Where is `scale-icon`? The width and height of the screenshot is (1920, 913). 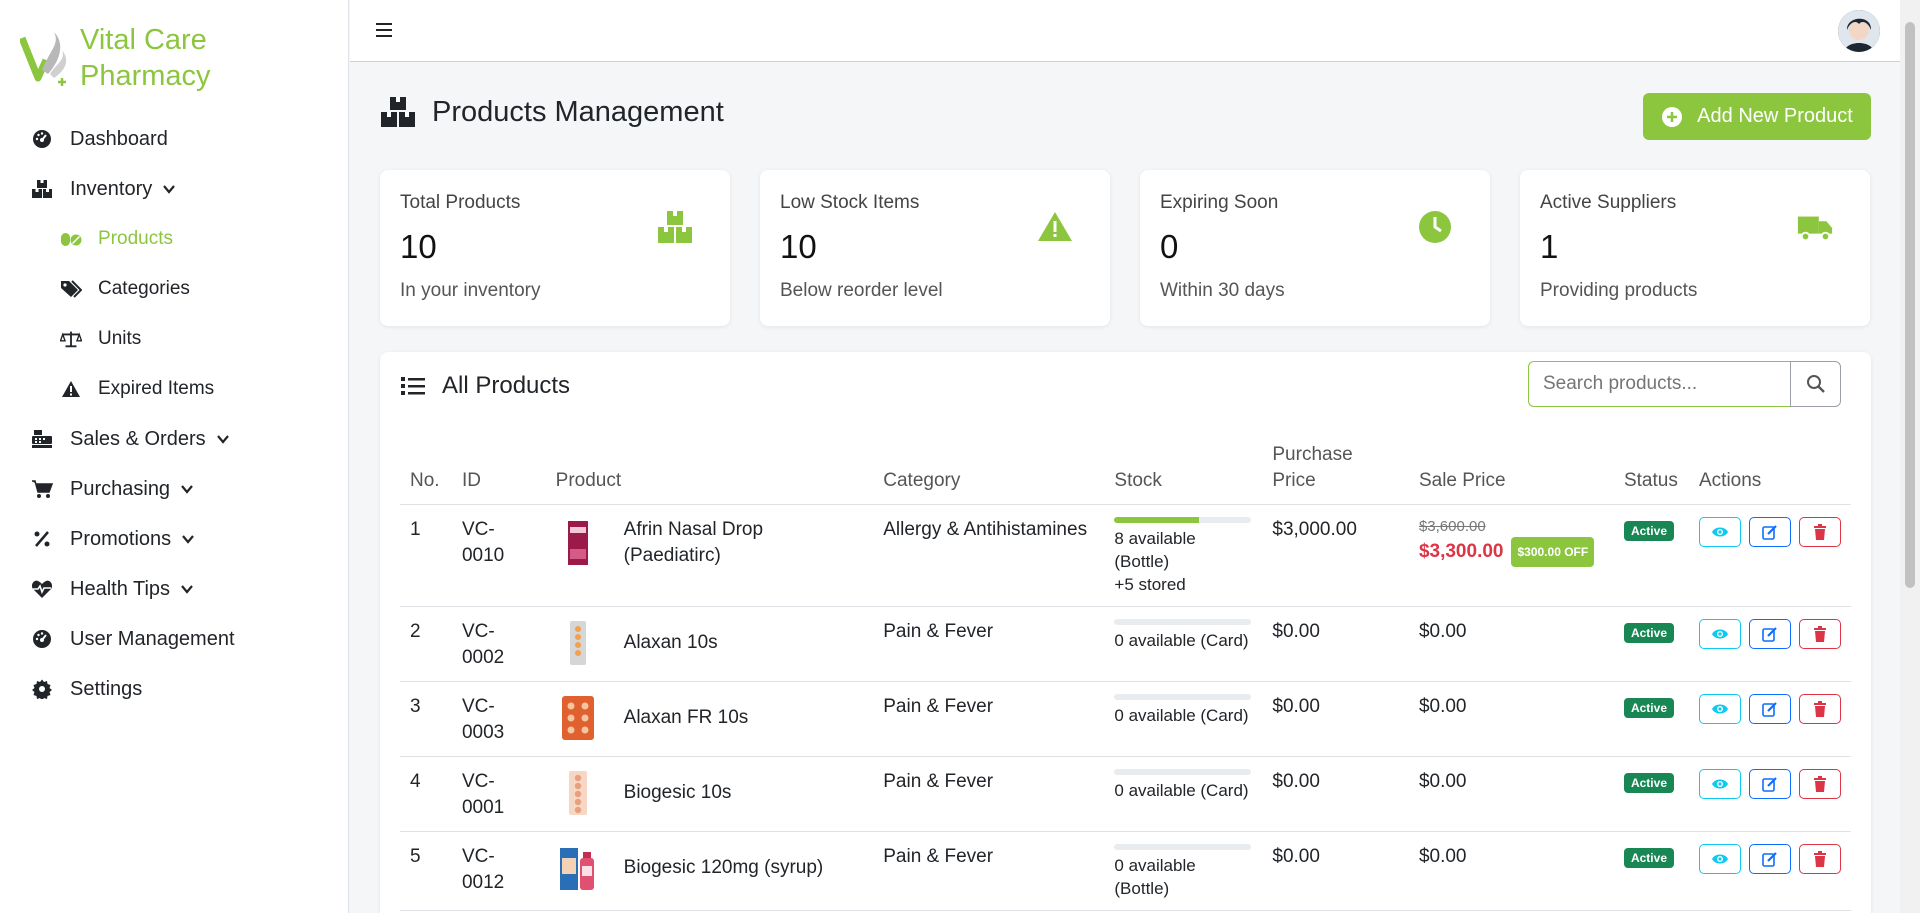 scale-icon is located at coordinates (71, 339).